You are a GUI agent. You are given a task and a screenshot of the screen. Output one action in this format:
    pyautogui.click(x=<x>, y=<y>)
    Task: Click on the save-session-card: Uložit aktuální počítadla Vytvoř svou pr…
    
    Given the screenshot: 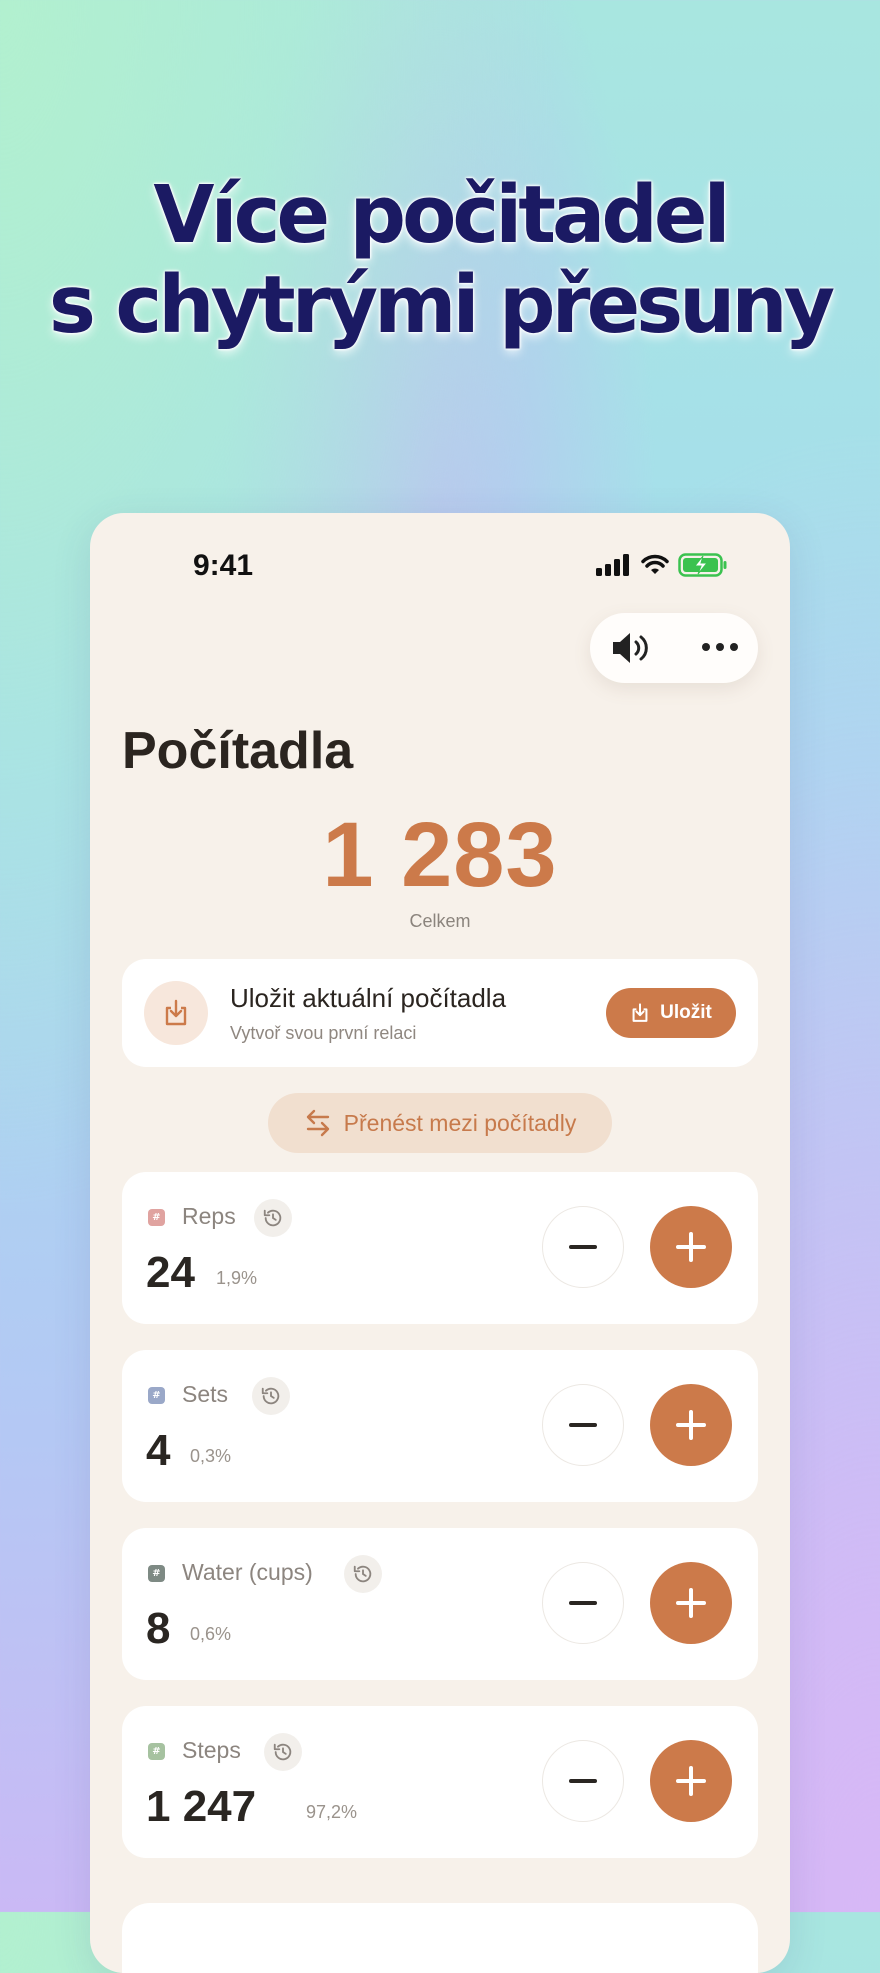 What is the action you would take?
    pyautogui.click(x=440, y=1013)
    